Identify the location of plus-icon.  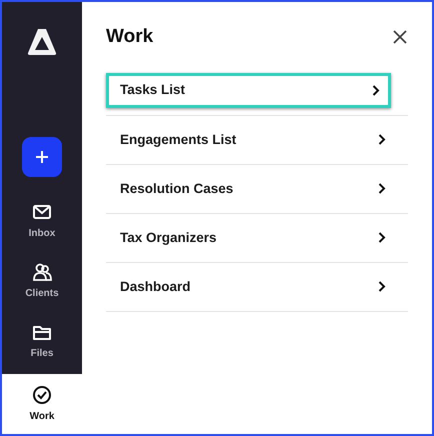
(42, 157).